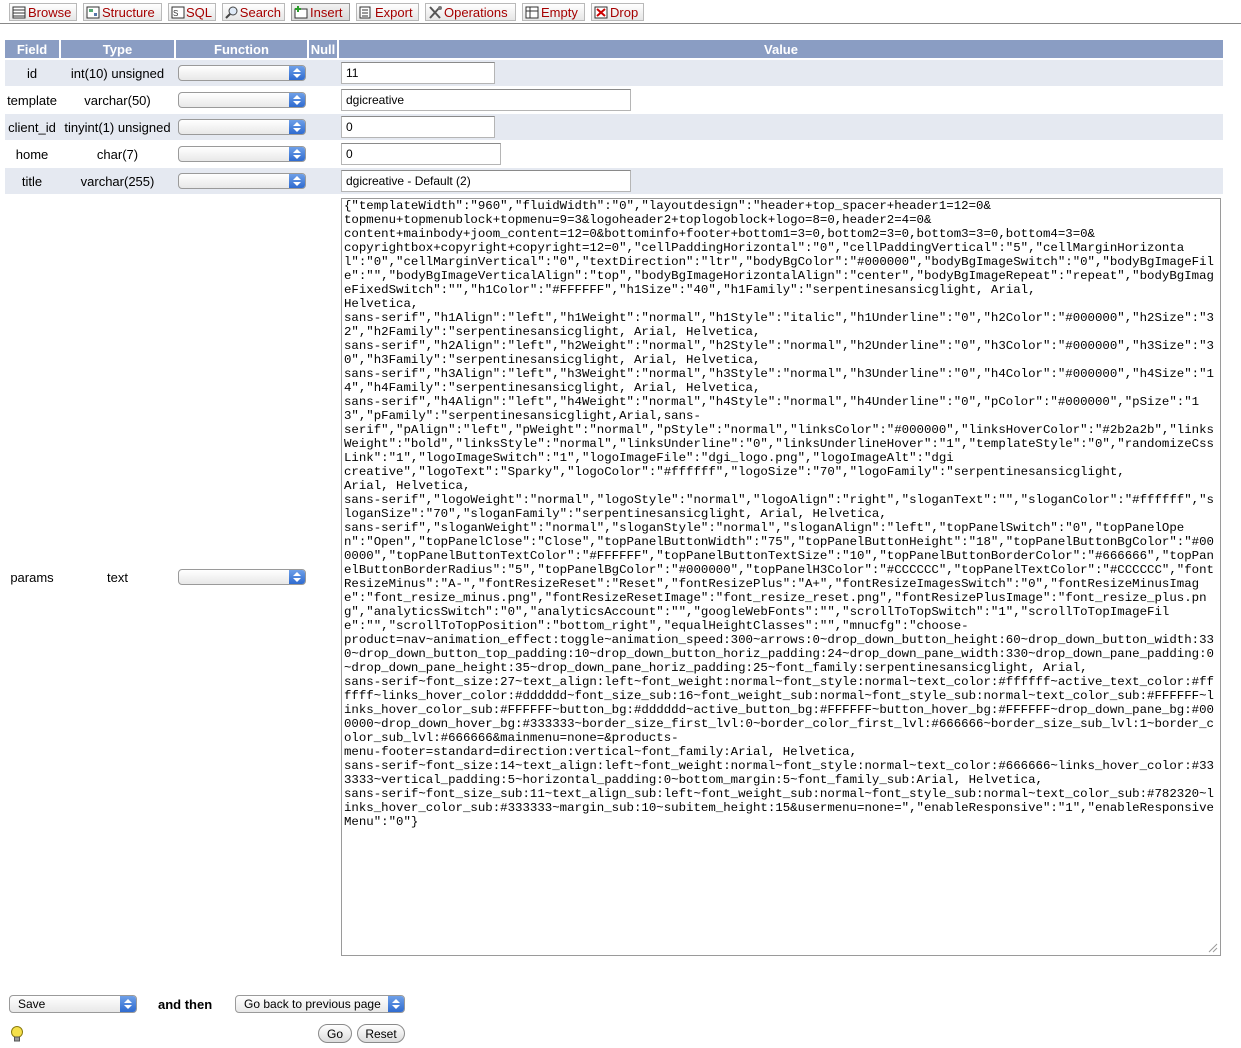 The width and height of the screenshot is (1241, 1048). Describe the element at coordinates (117, 154) in the screenshot. I see `field-type: char(7)` at that location.